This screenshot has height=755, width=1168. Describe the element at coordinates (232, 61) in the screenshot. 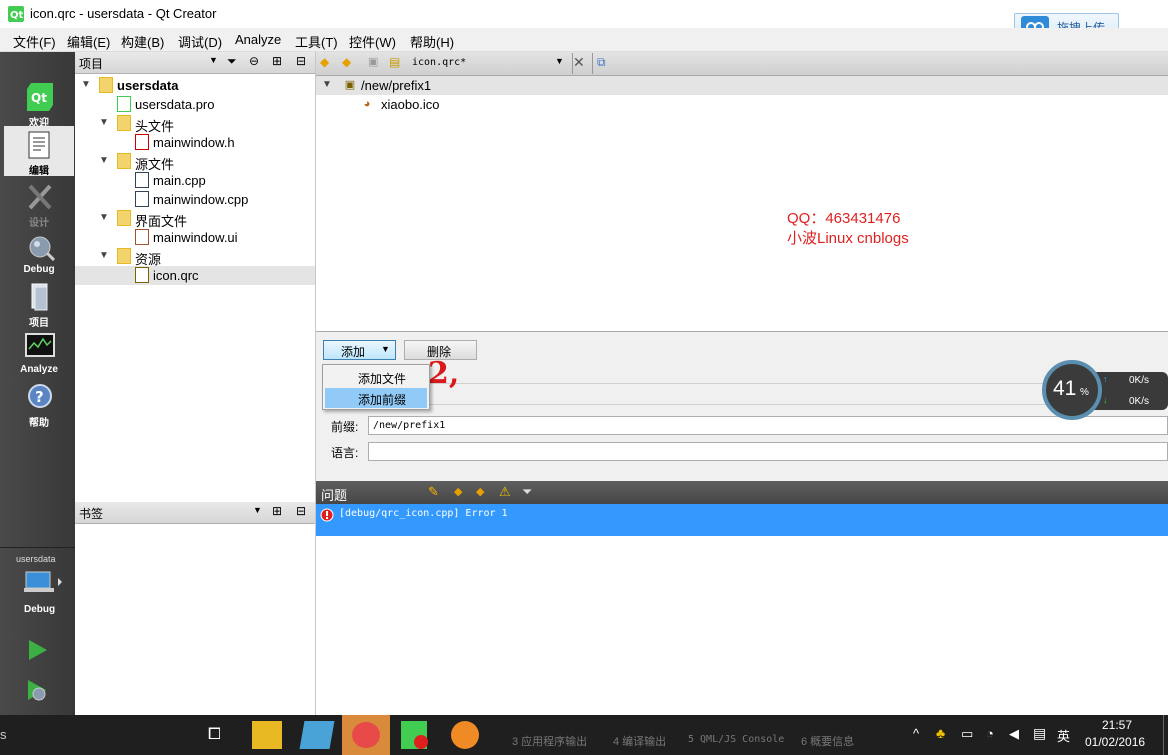

I see `filter-icon: ⏷` at that location.